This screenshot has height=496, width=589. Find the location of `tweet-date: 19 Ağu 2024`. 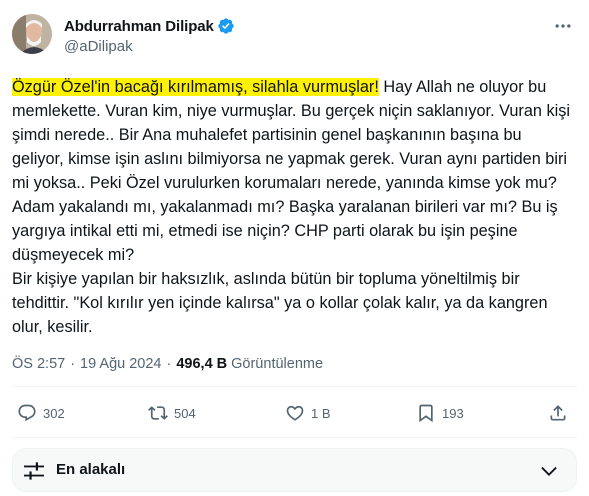

tweet-date: 19 Ağu 2024 is located at coordinates (120, 364).